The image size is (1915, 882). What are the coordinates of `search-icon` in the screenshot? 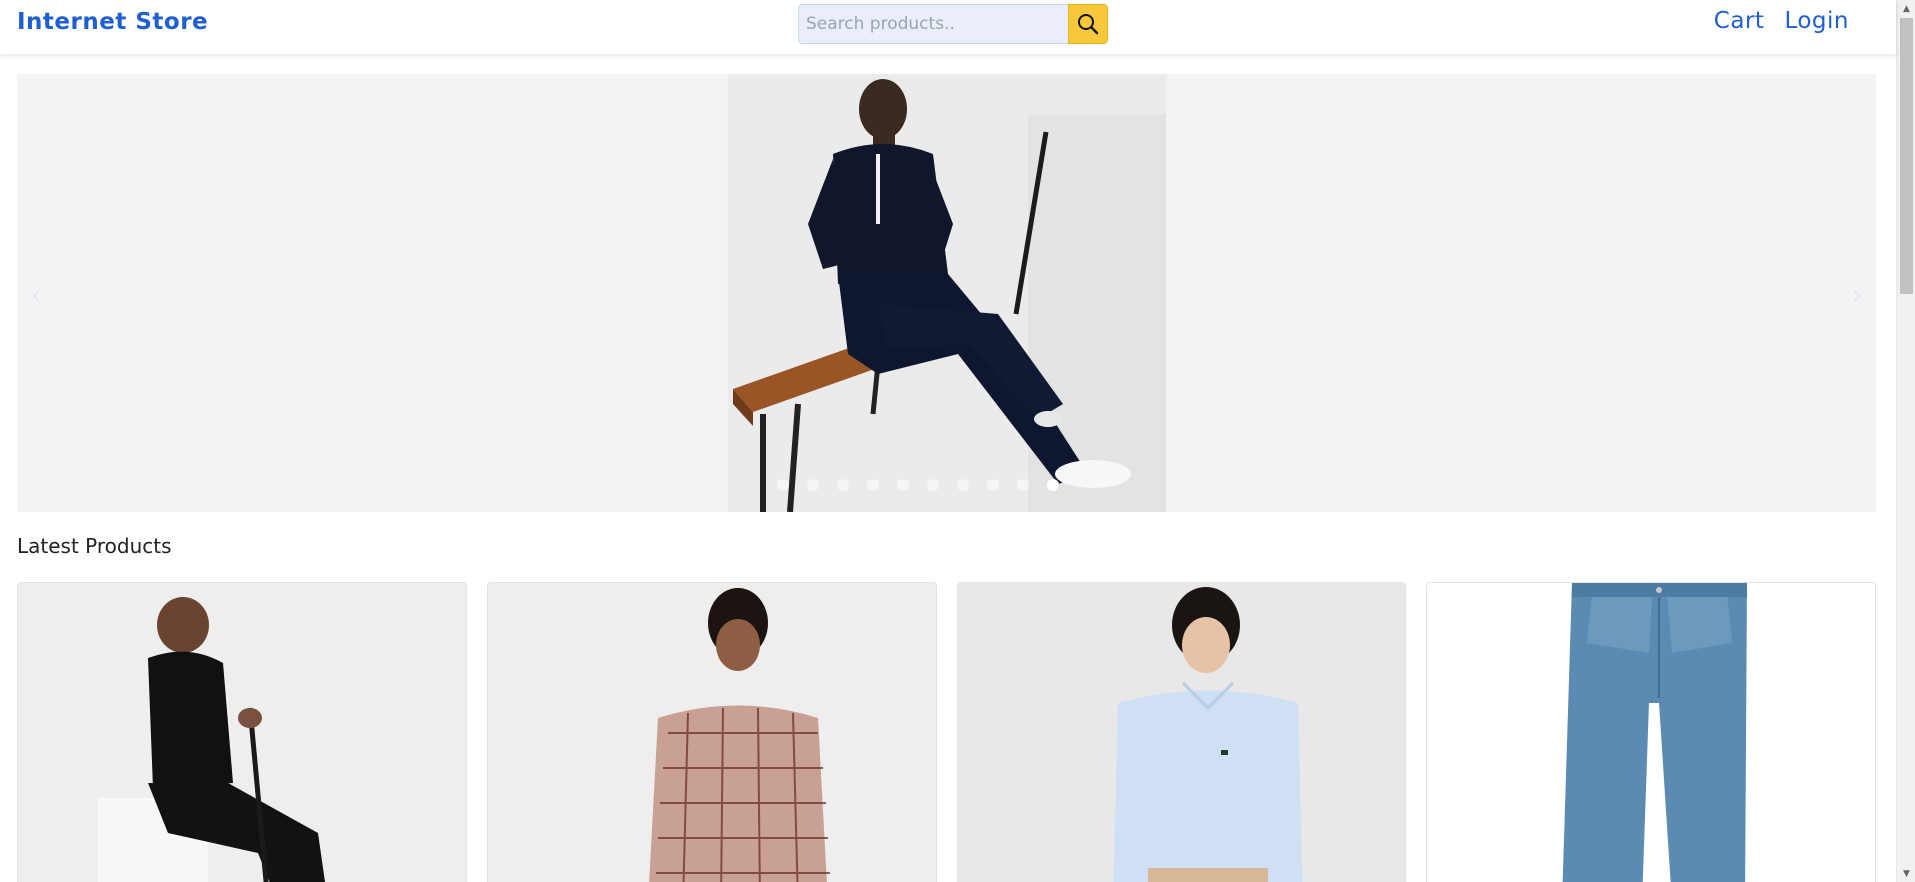 It's located at (1088, 24).